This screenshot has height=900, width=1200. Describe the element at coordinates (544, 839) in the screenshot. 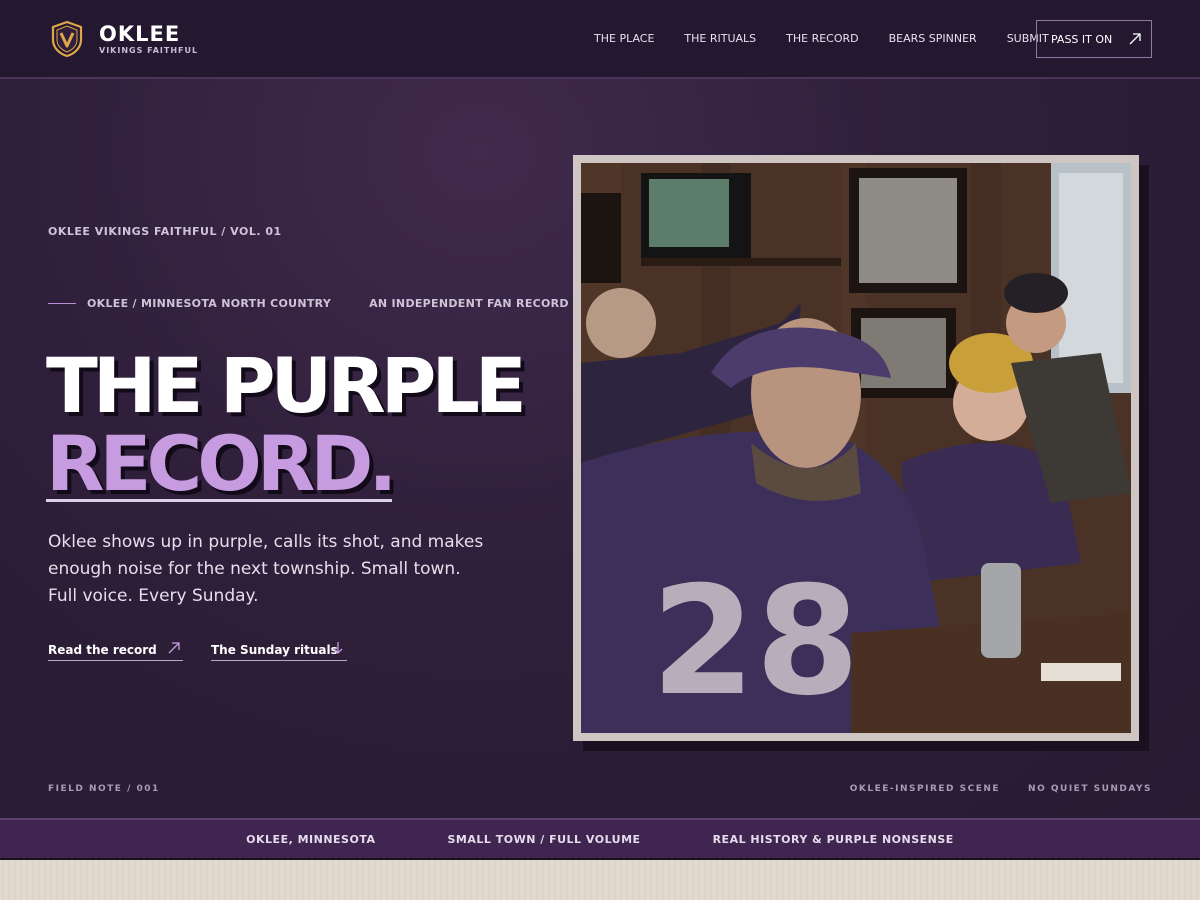

I see `ticker-item: SMALL TOWN / FULL VOLUME` at that location.